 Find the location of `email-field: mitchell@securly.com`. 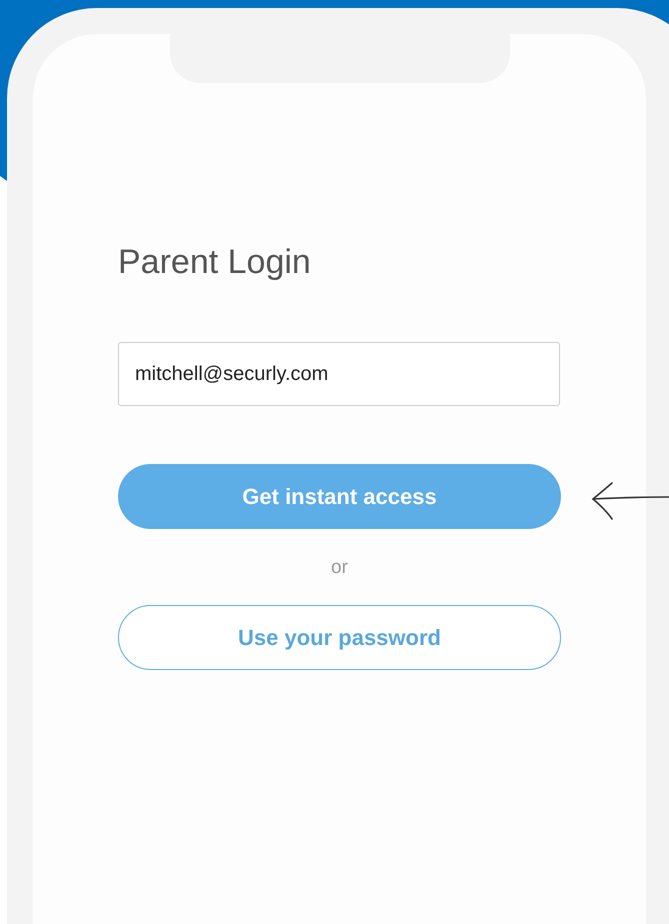

email-field: mitchell@securly.com is located at coordinates (339, 374).